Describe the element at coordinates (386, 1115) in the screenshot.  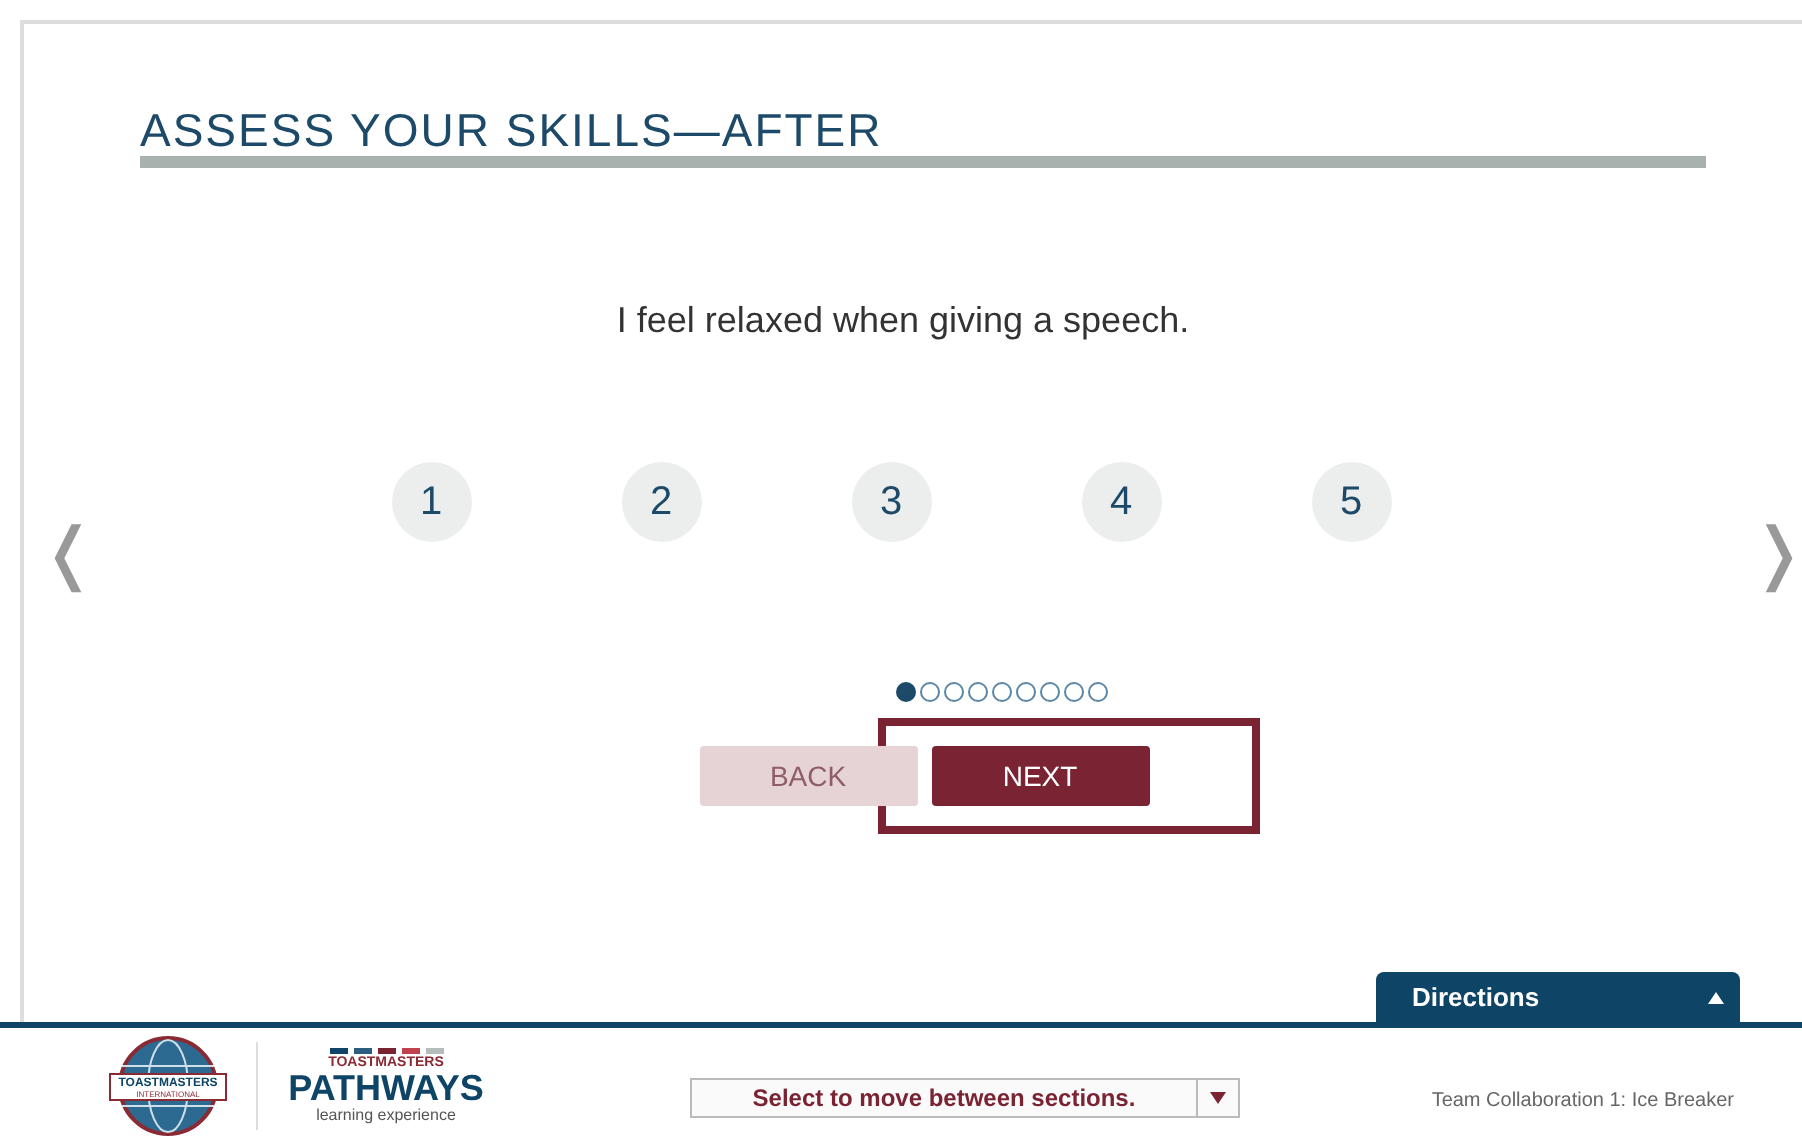
I see `logo-tagline: learning experience` at that location.